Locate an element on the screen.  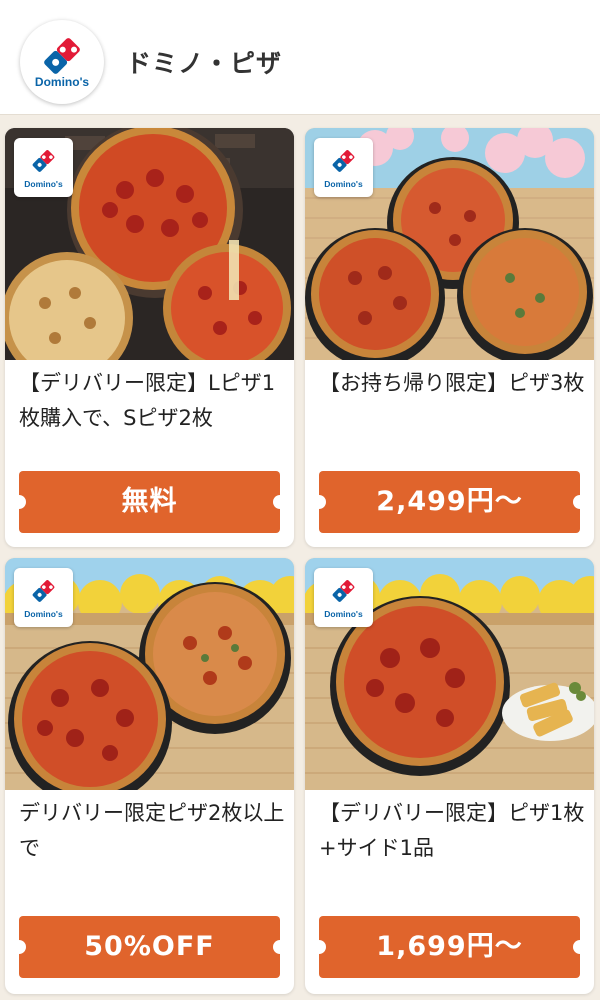
offer-price-button: 1,699円〜 is located at coordinates (449, 947).